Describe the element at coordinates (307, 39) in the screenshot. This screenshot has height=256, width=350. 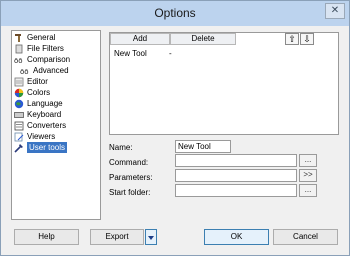
I see `move-down-button: ⇩` at that location.